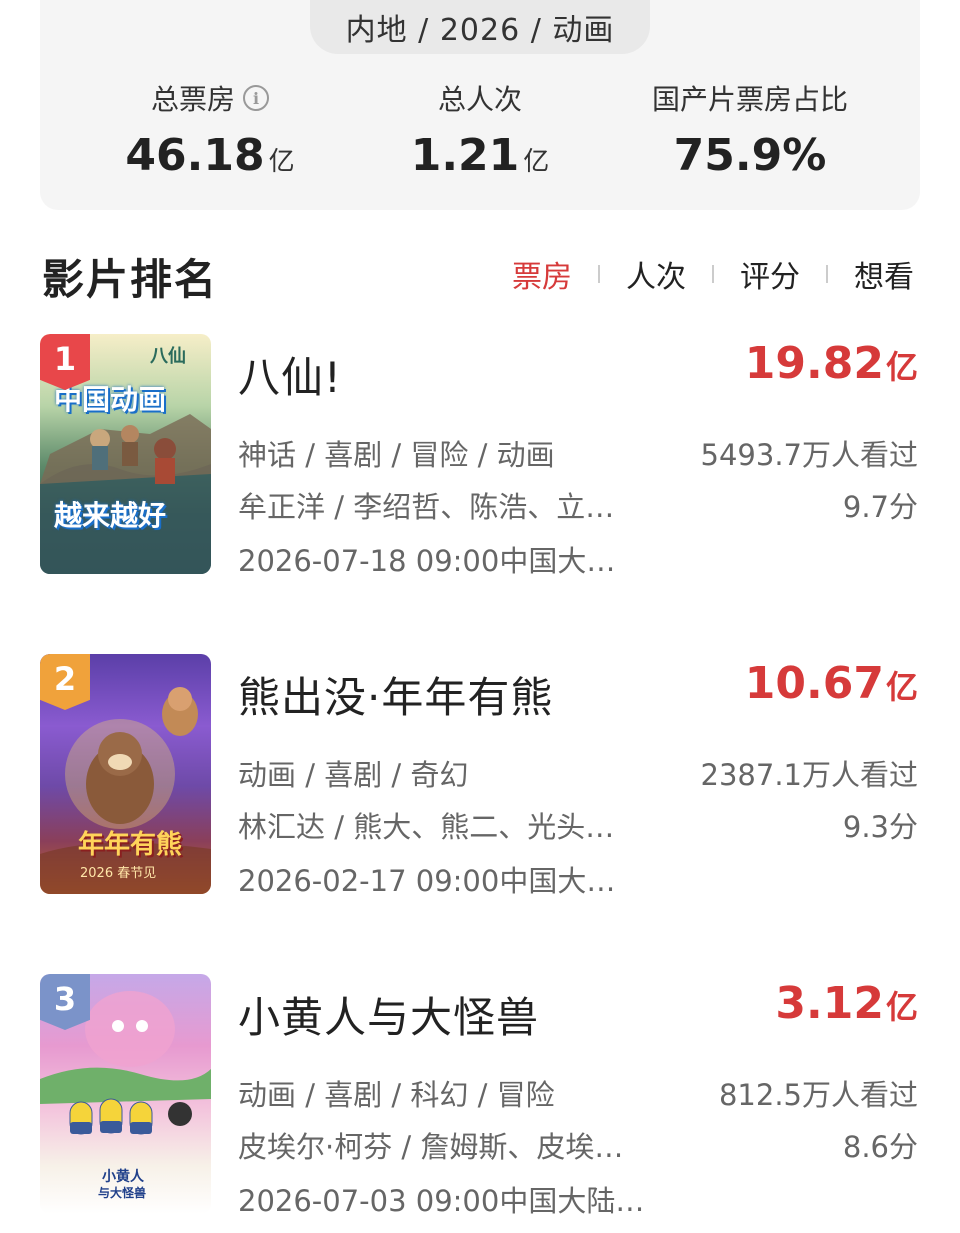 The image size is (960, 1233). I want to click on stat-value: 46.18, so click(195, 155).